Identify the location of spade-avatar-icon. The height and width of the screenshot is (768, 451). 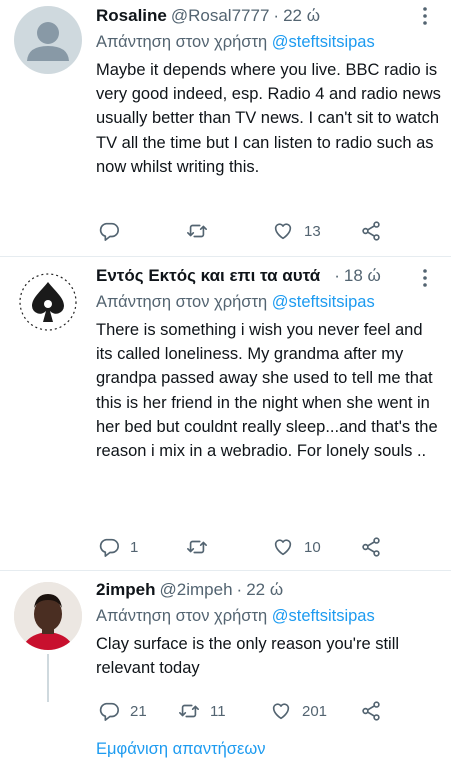
(48, 302).